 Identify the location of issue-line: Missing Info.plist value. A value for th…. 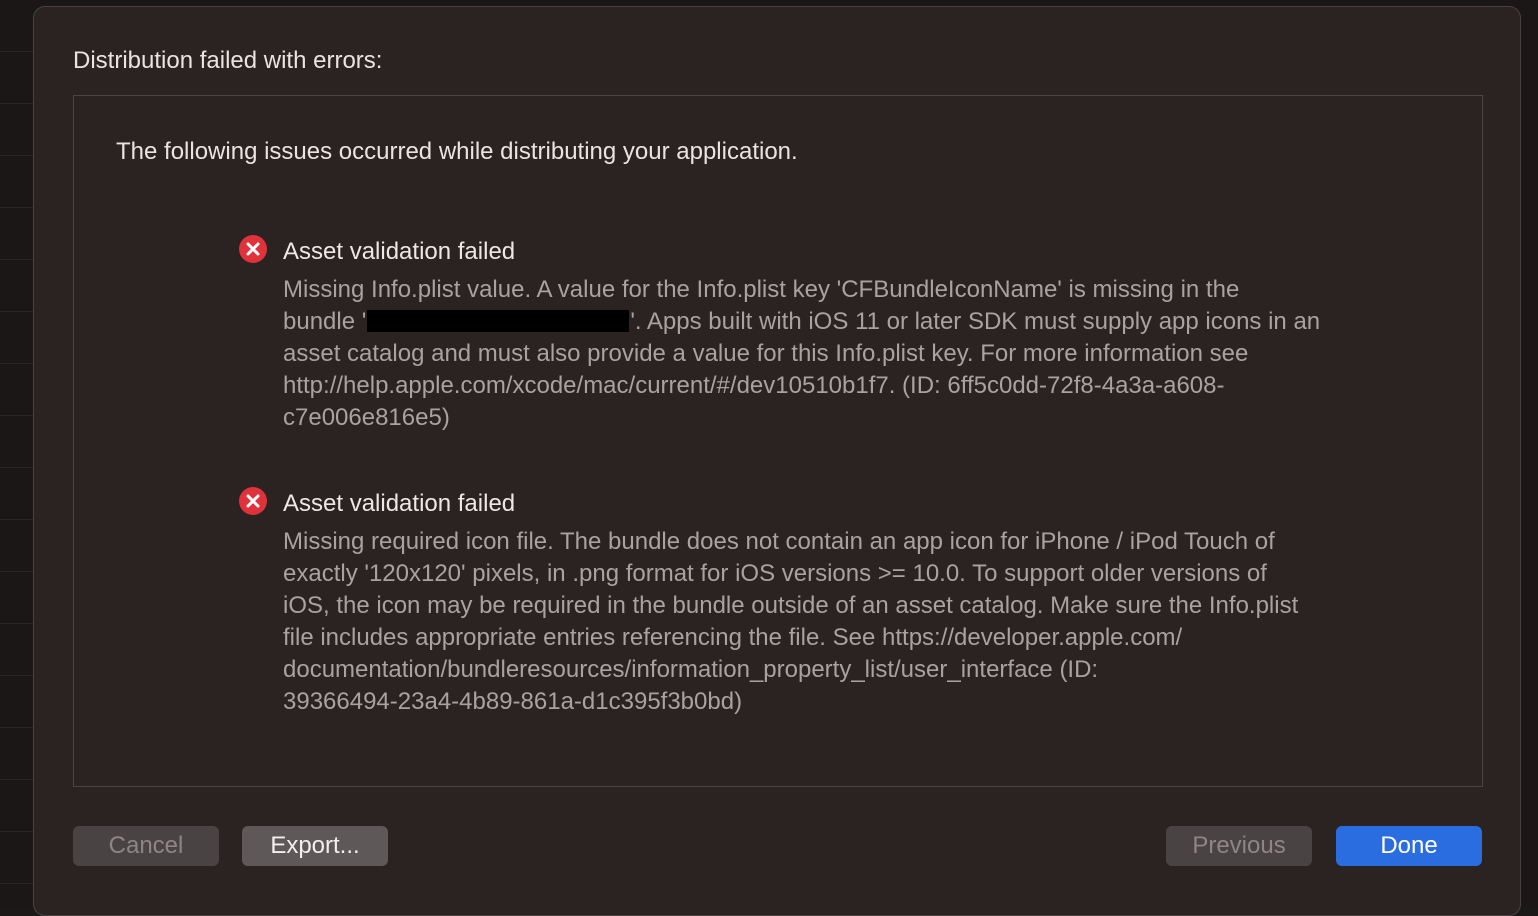
(761, 289).